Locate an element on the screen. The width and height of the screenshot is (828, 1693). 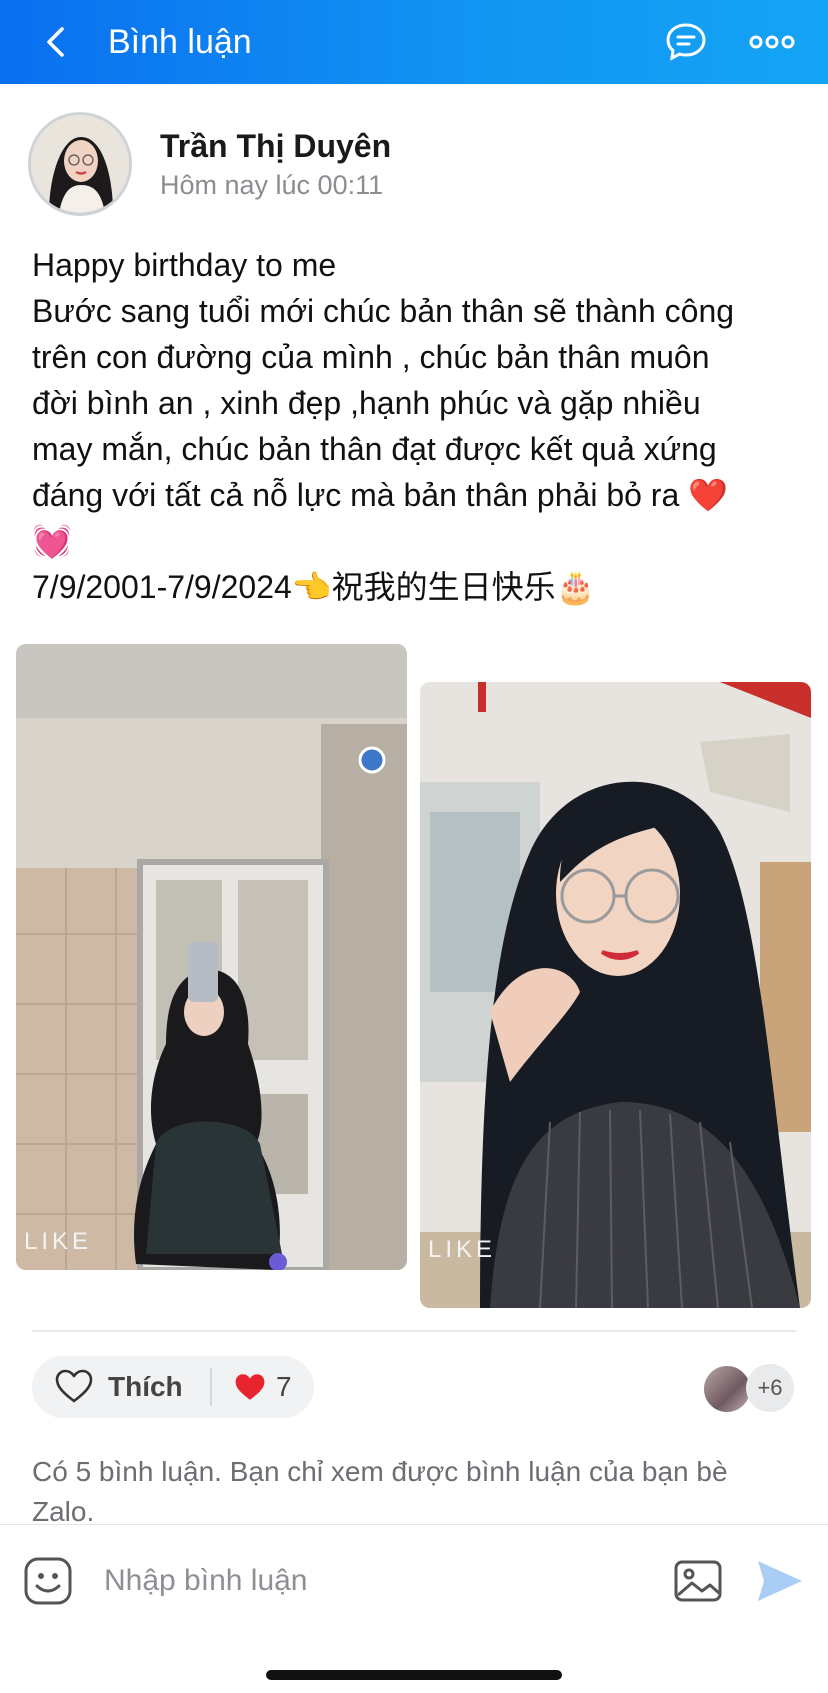
send-icon is located at coordinates (780, 1581).